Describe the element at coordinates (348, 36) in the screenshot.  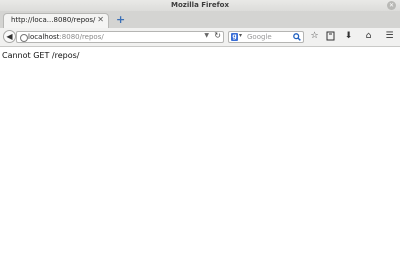
I see `download-icon: ⬇` at that location.